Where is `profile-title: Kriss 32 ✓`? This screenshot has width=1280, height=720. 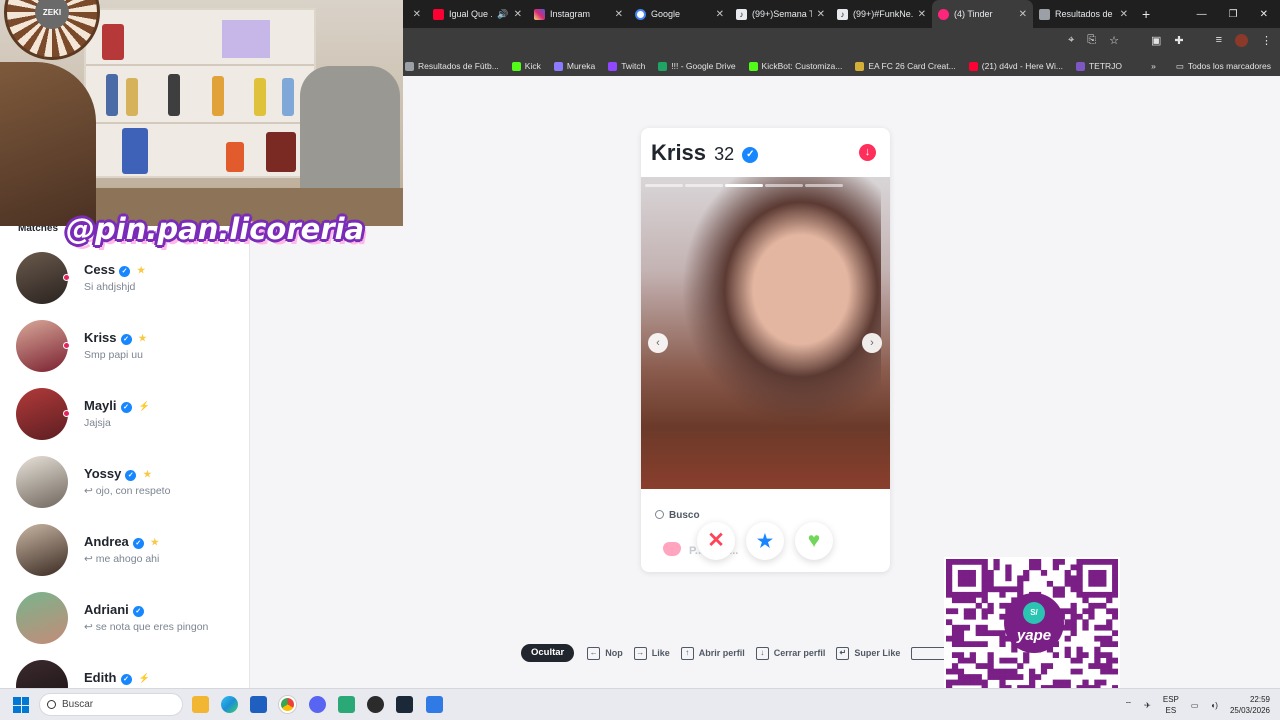 profile-title: Kriss 32 ✓ is located at coordinates (705, 153).